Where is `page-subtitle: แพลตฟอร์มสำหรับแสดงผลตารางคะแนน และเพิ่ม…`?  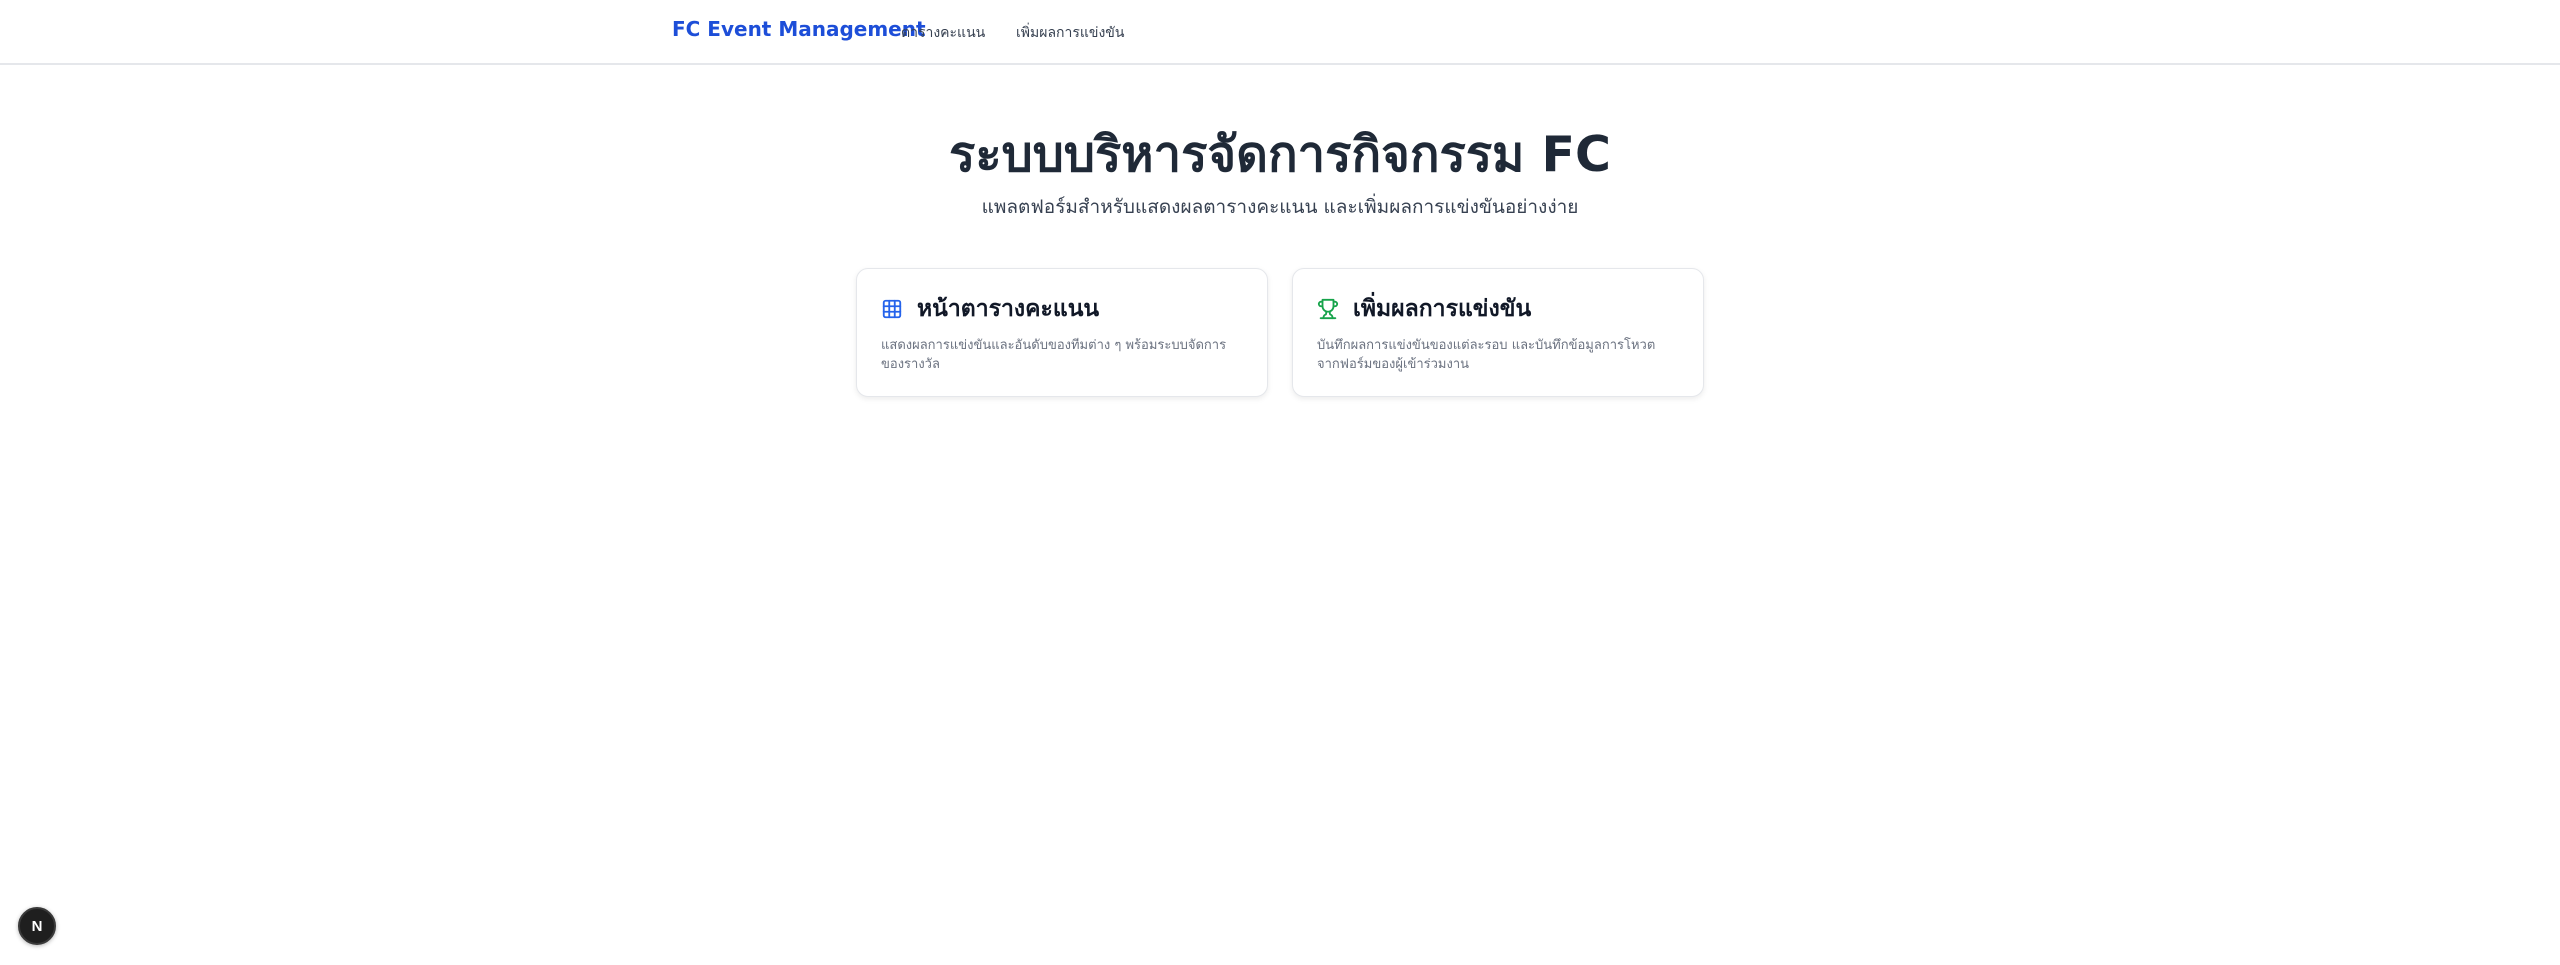 page-subtitle: แพลตฟอร์มสำหรับแสดงผลตารางคะแนน และเพิ่ม… is located at coordinates (1280, 207).